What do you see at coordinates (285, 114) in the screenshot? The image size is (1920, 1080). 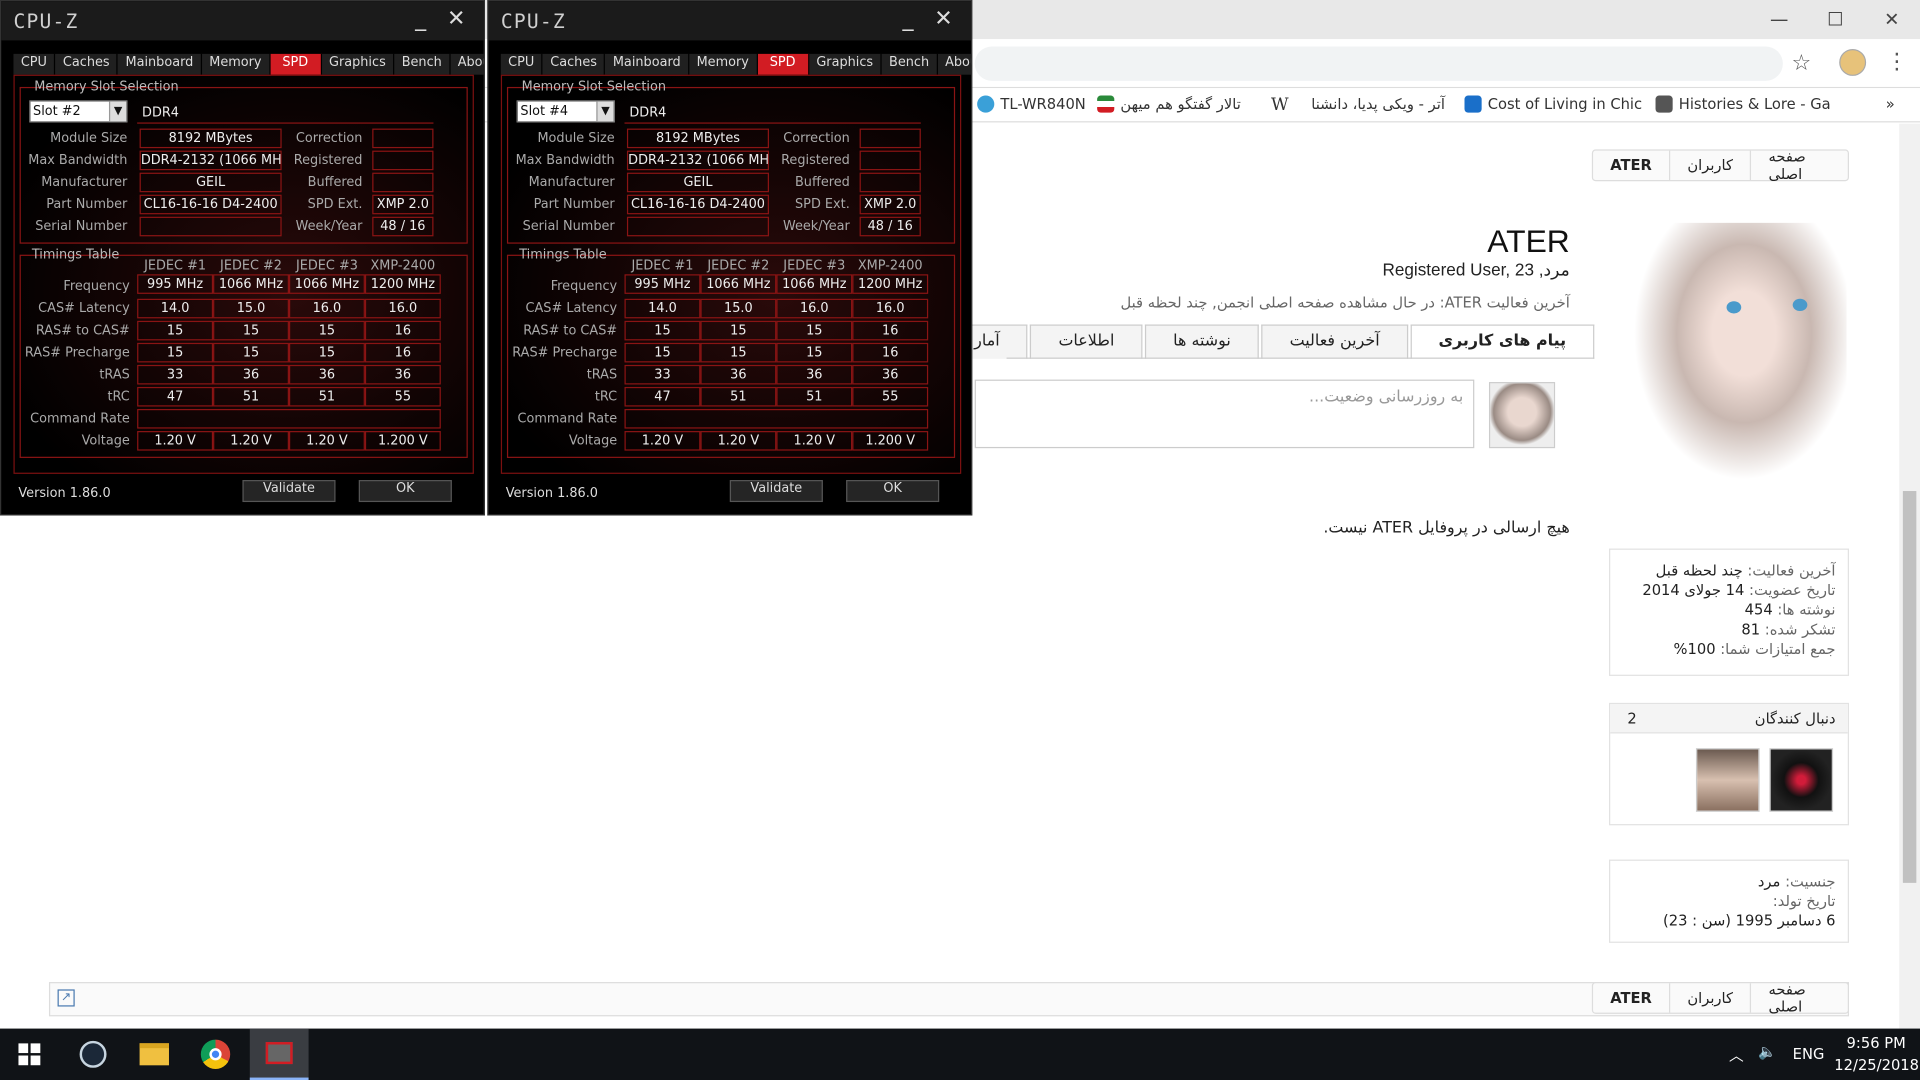 I see `memory-type: DDR4` at bounding box center [285, 114].